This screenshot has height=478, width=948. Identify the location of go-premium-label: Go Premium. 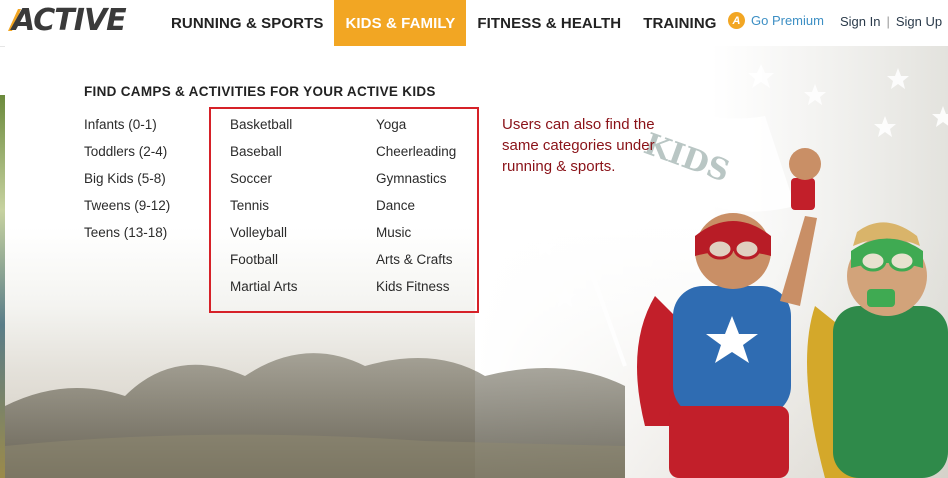
(787, 20).